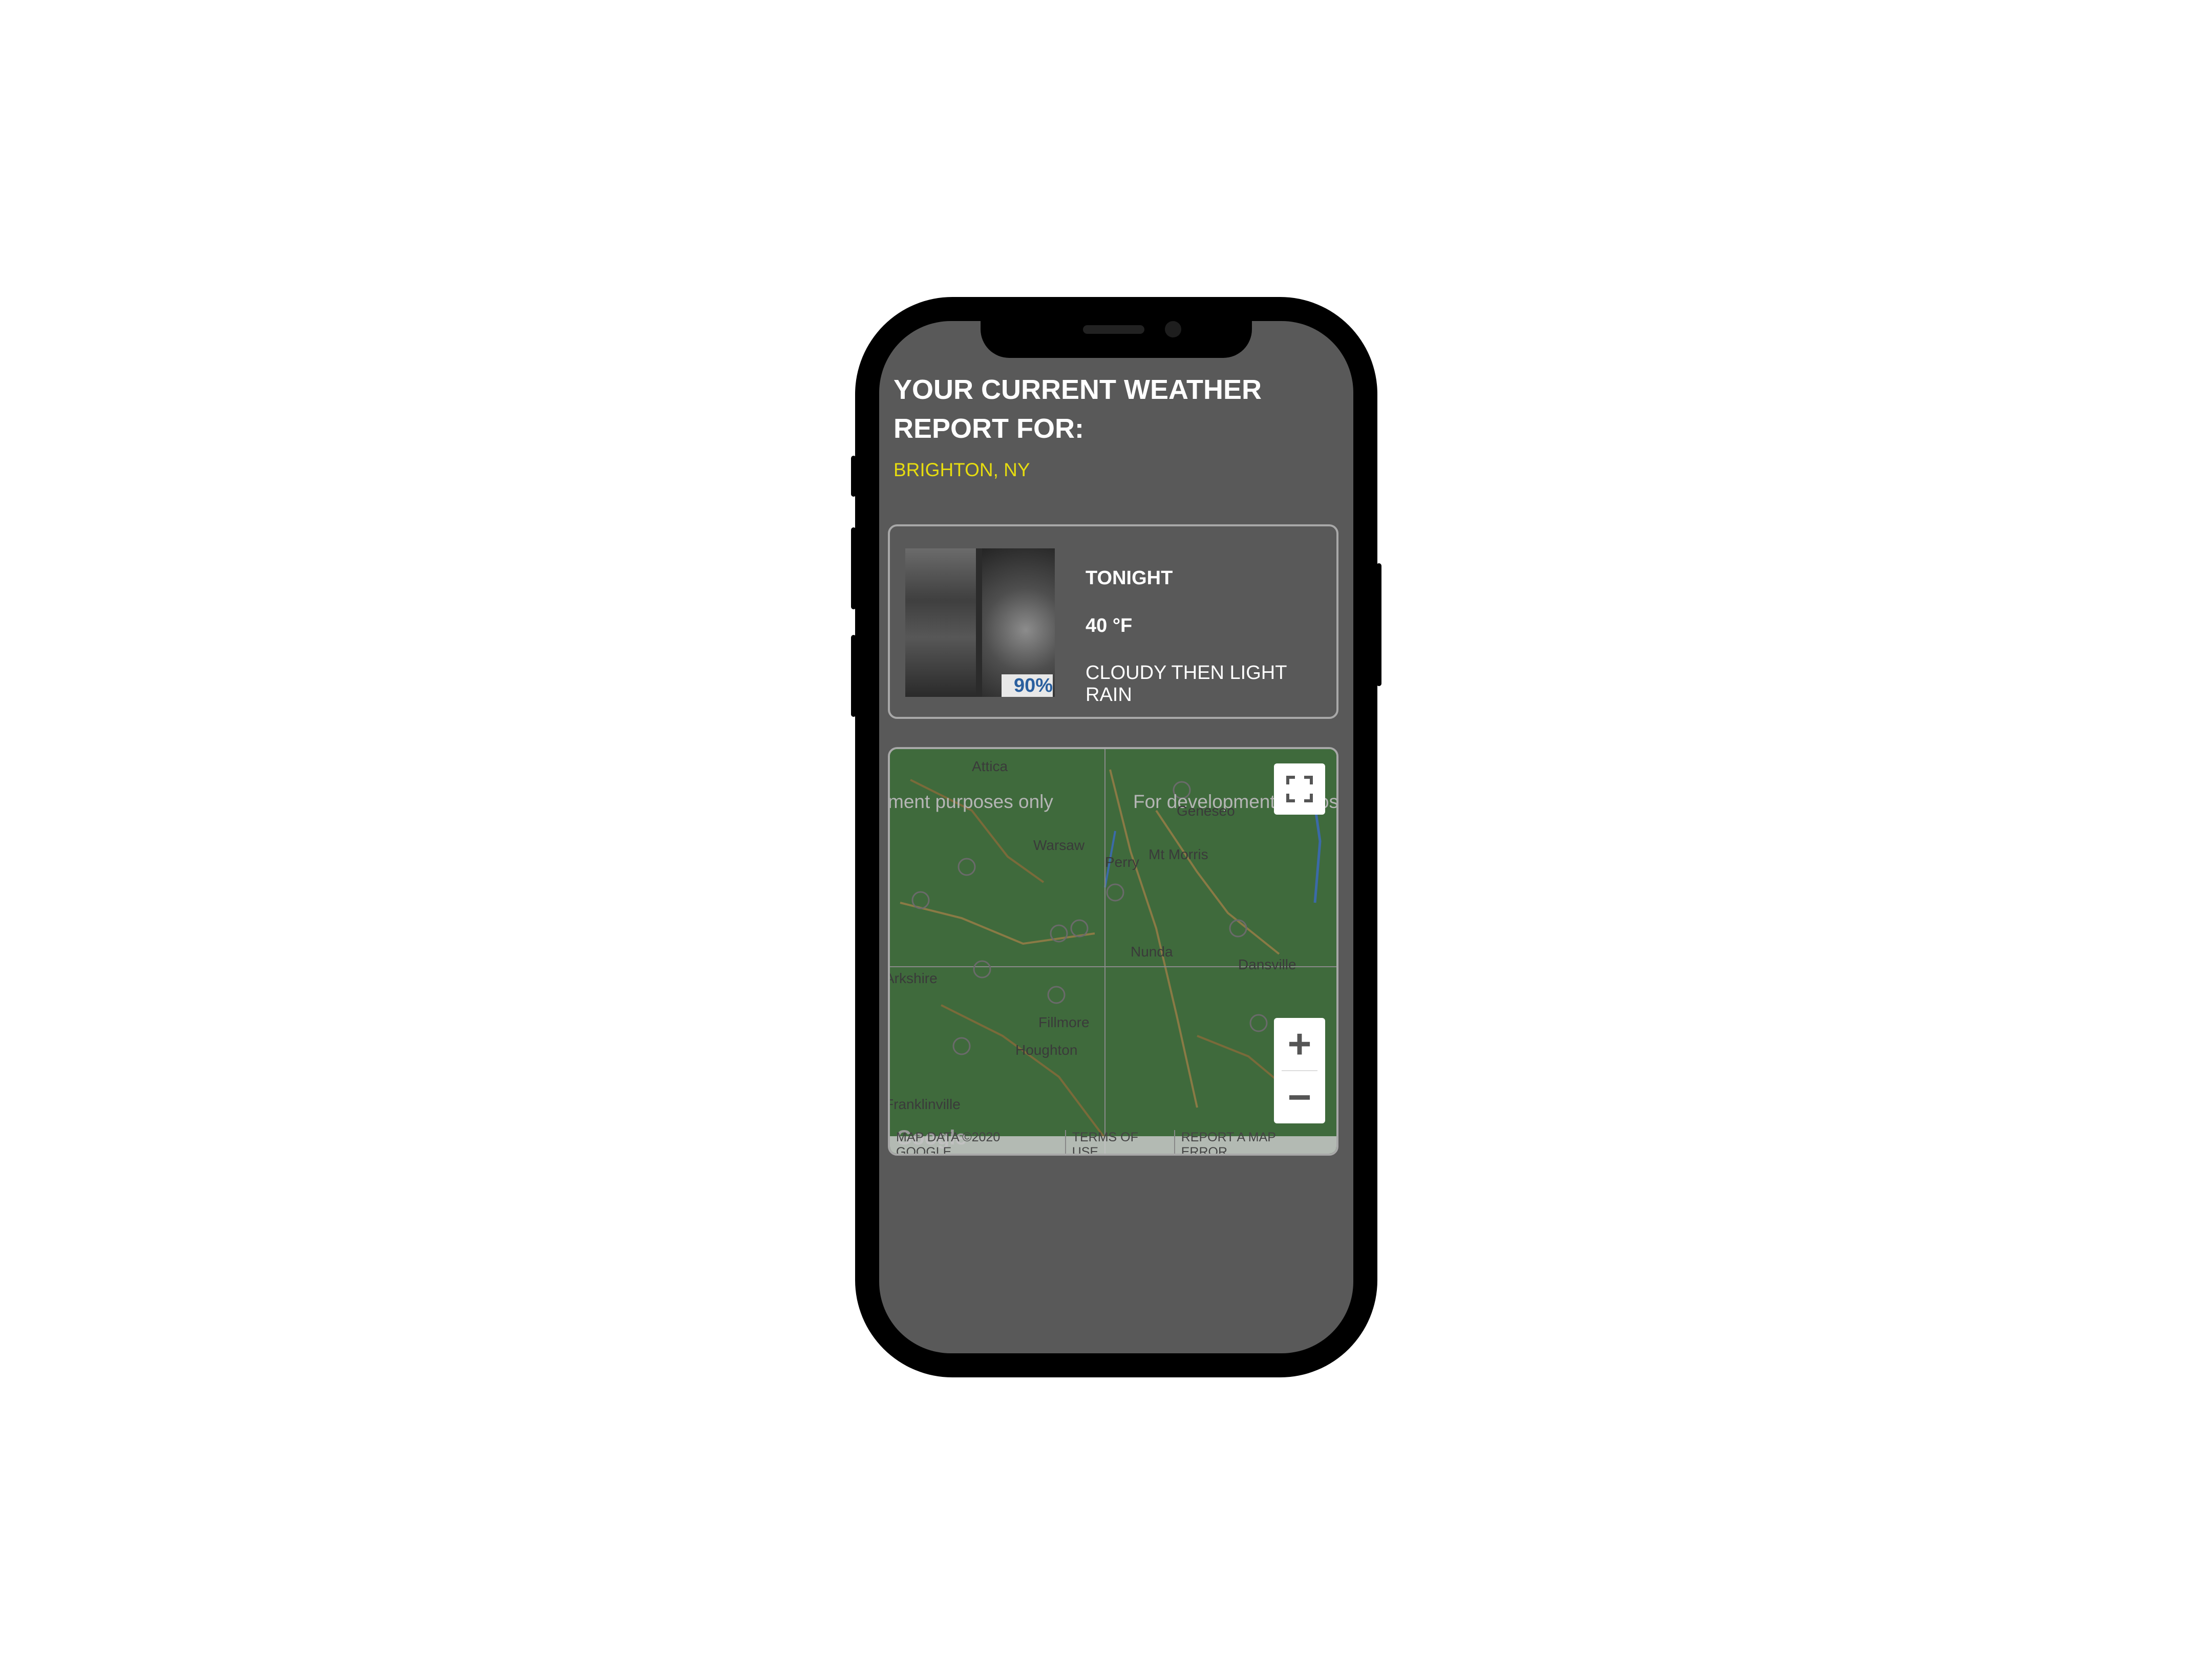 The height and width of the screenshot is (1659, 2212). Describe the element at coordinates (948, 1143) in the screenshot. I see `map-data-credit: MAP DATA ©2020 GOOGLE` at that location.